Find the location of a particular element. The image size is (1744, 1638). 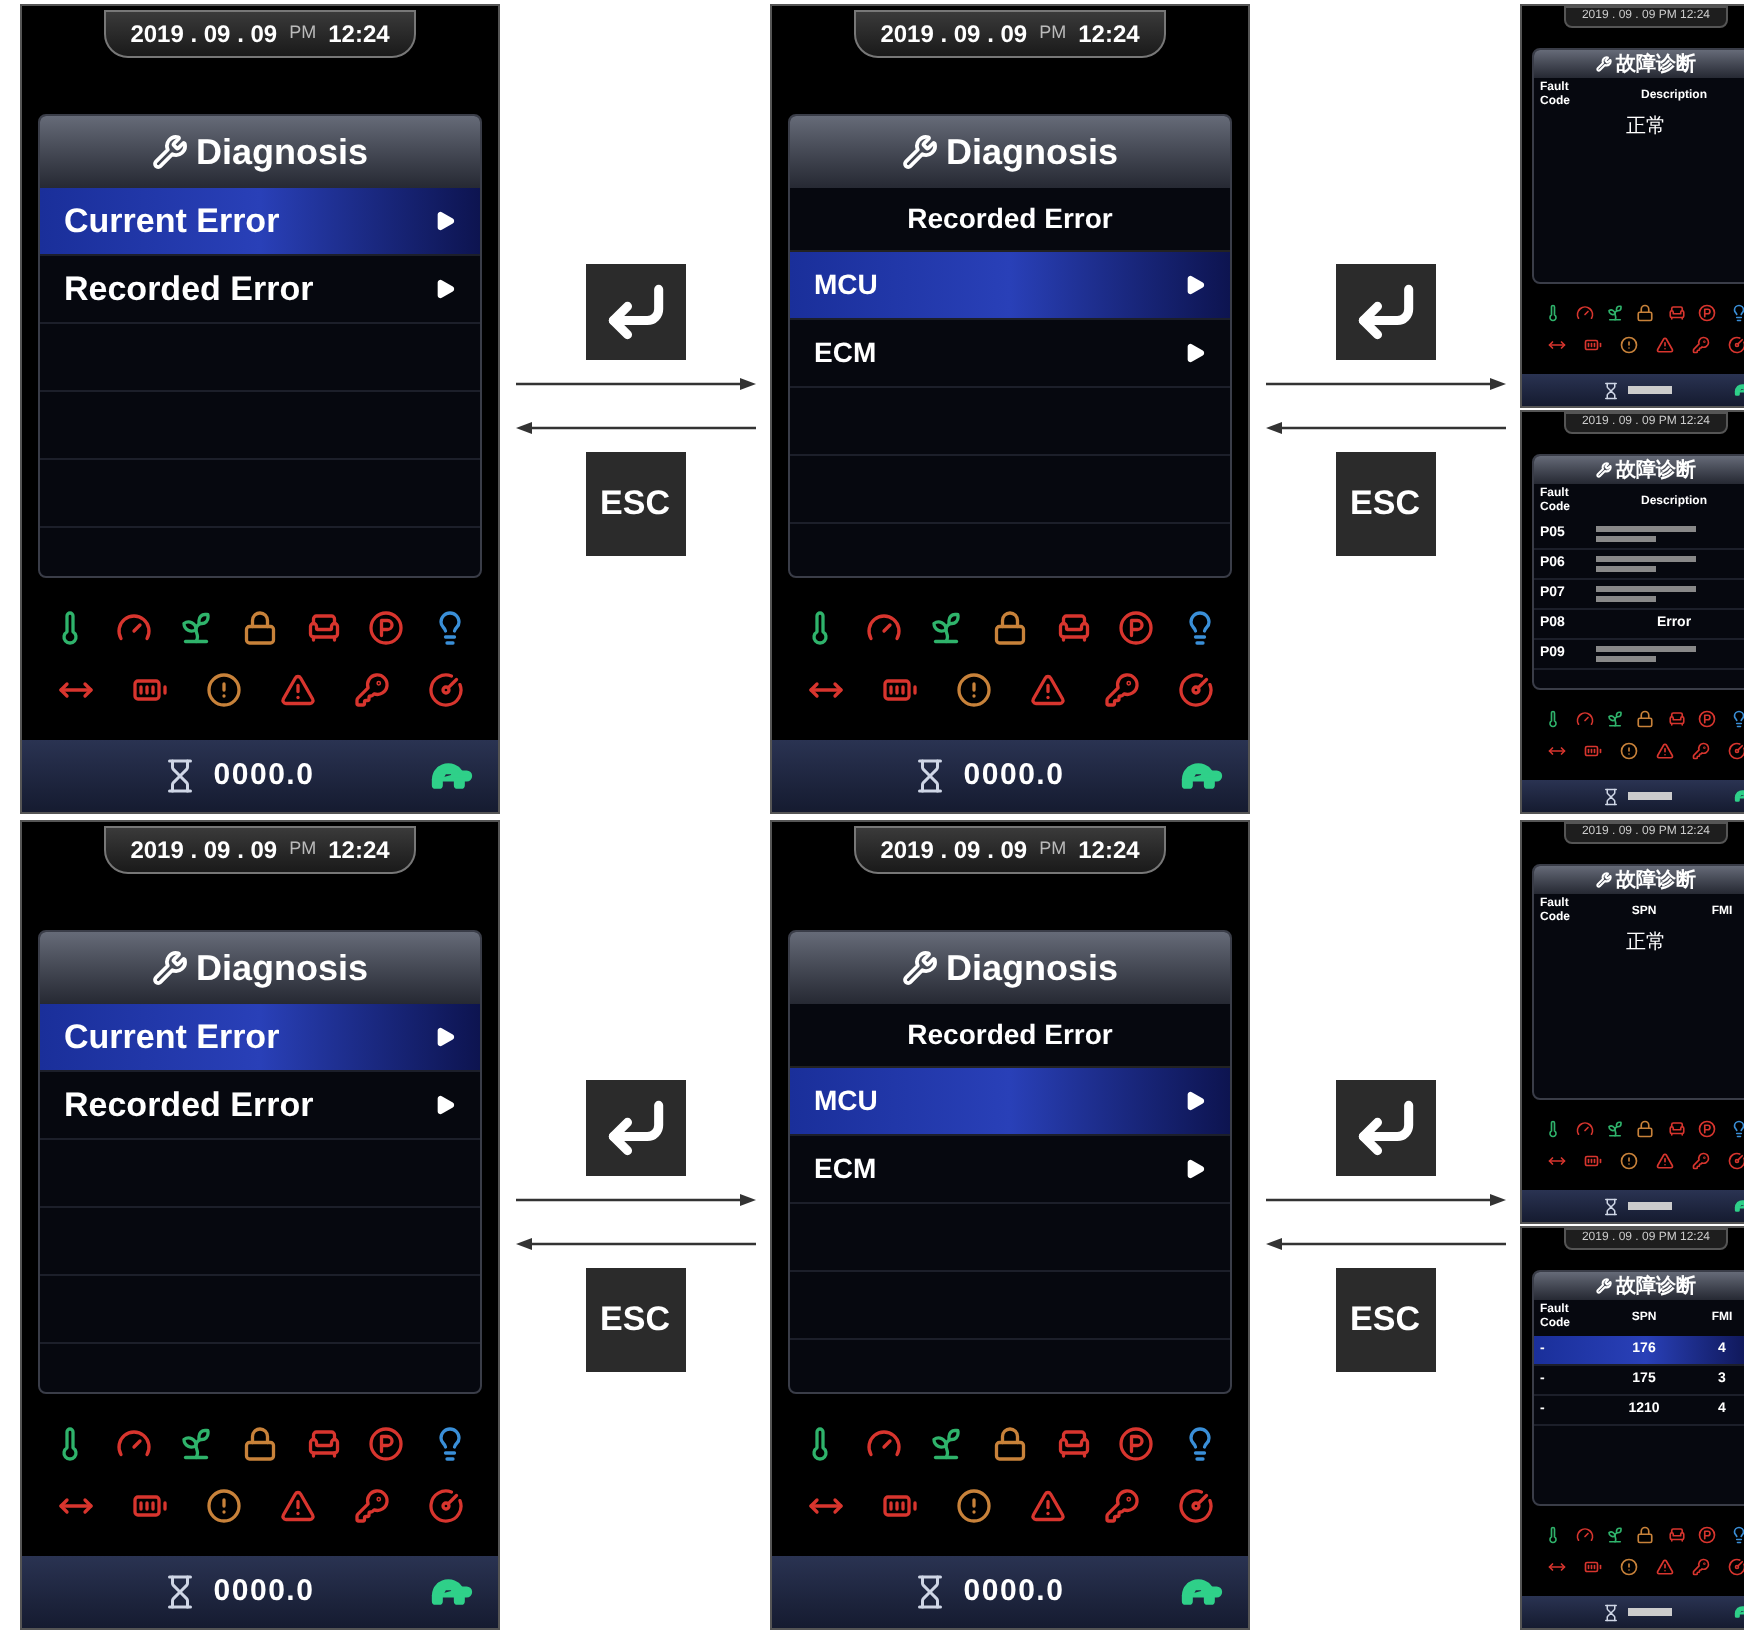

panel-subtitle: Recorded Error is located at coordinates (1010, 1035).